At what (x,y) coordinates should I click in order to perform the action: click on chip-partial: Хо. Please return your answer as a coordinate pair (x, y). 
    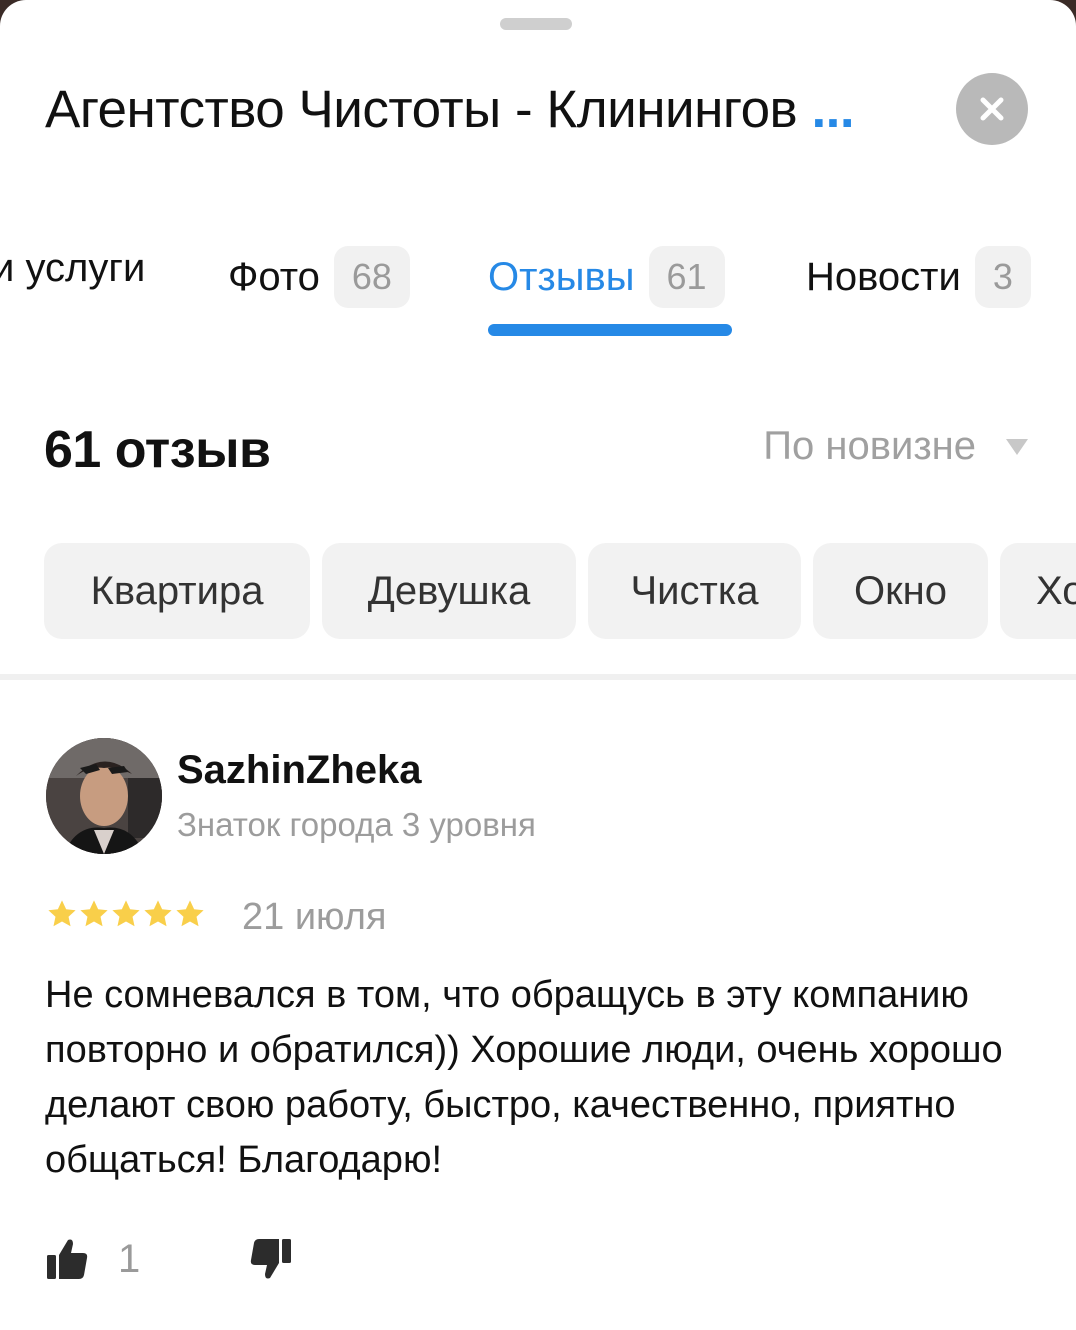
    Looking at the image, I should click on (1038, 591).